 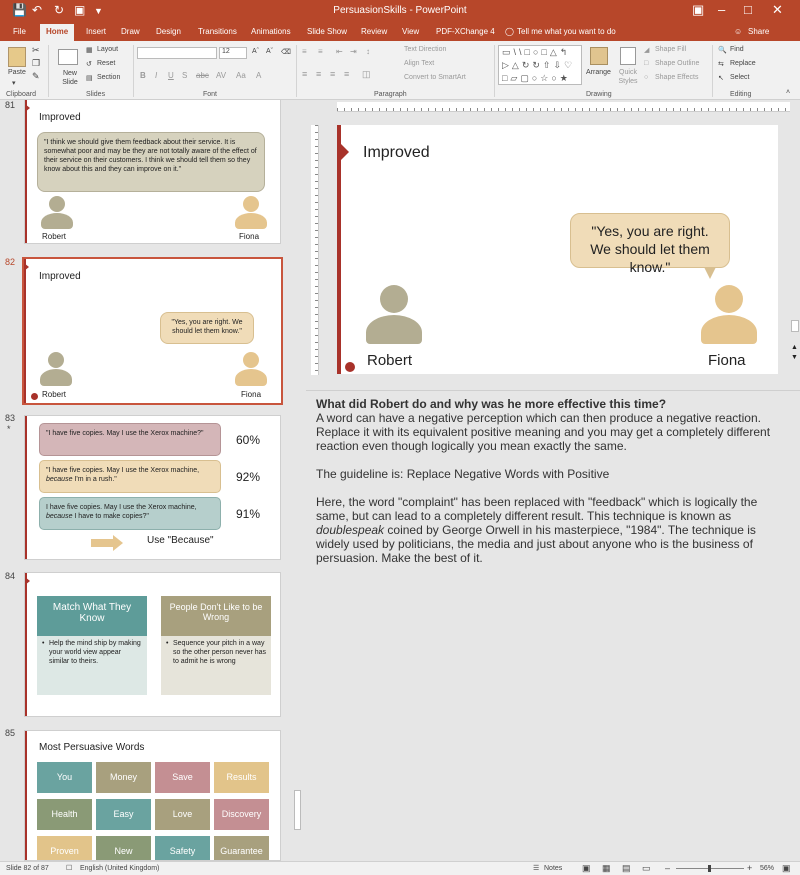 I want to click on reset-button: Reset, so click(x=106, y=63).